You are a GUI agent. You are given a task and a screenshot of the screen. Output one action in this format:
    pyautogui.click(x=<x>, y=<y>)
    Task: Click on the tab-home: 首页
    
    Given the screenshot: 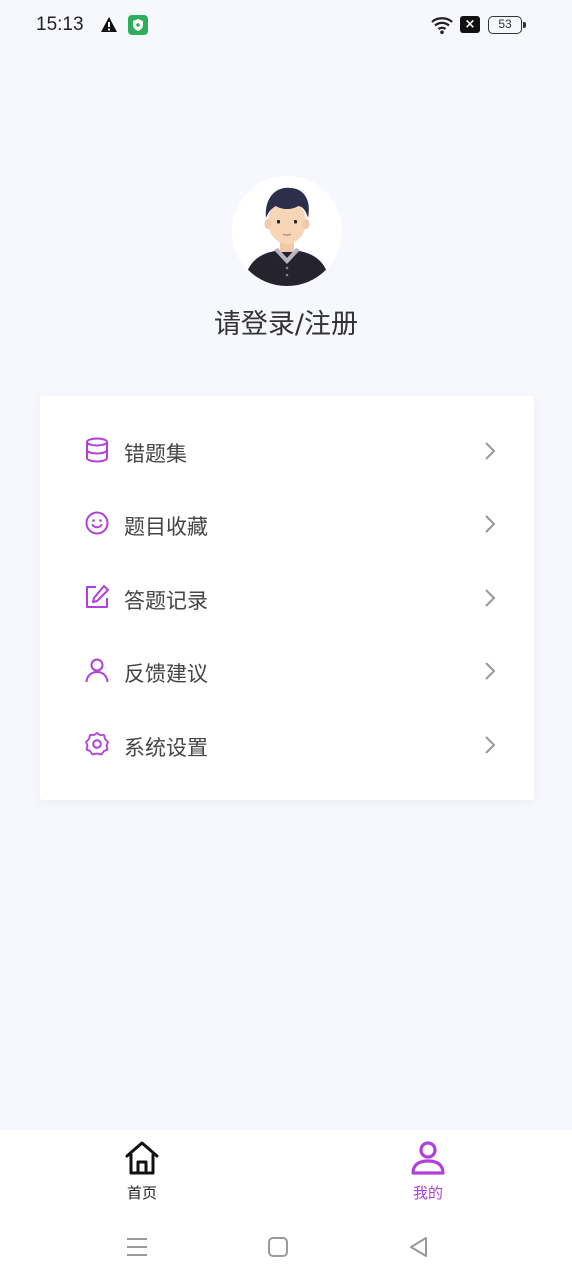 What is the action you would take?
    pyautogui.click(x=142, y=1173)
    